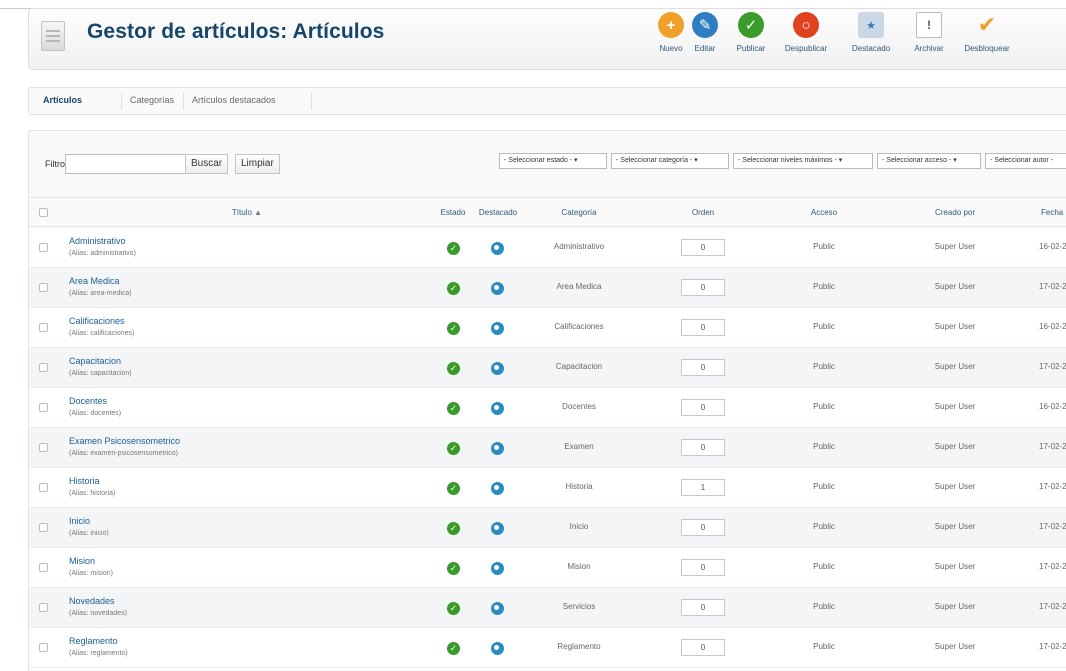 This screenshot has height=671, width=1066. Describe the element at coordinates (871, 40) in the screenshot. I see `toolbar-featured-button: ★ Destacado` at that location.